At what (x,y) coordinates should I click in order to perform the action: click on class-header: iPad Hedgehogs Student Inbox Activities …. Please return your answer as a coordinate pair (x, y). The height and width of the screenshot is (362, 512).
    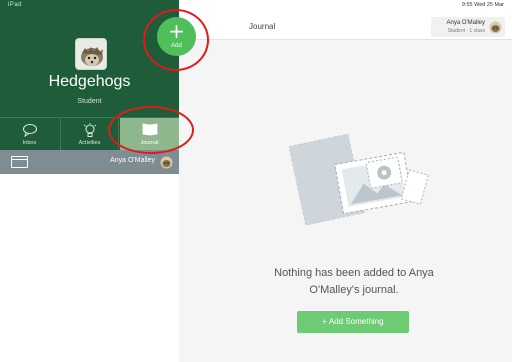
    Looking at the image, I should click on (89, 75).